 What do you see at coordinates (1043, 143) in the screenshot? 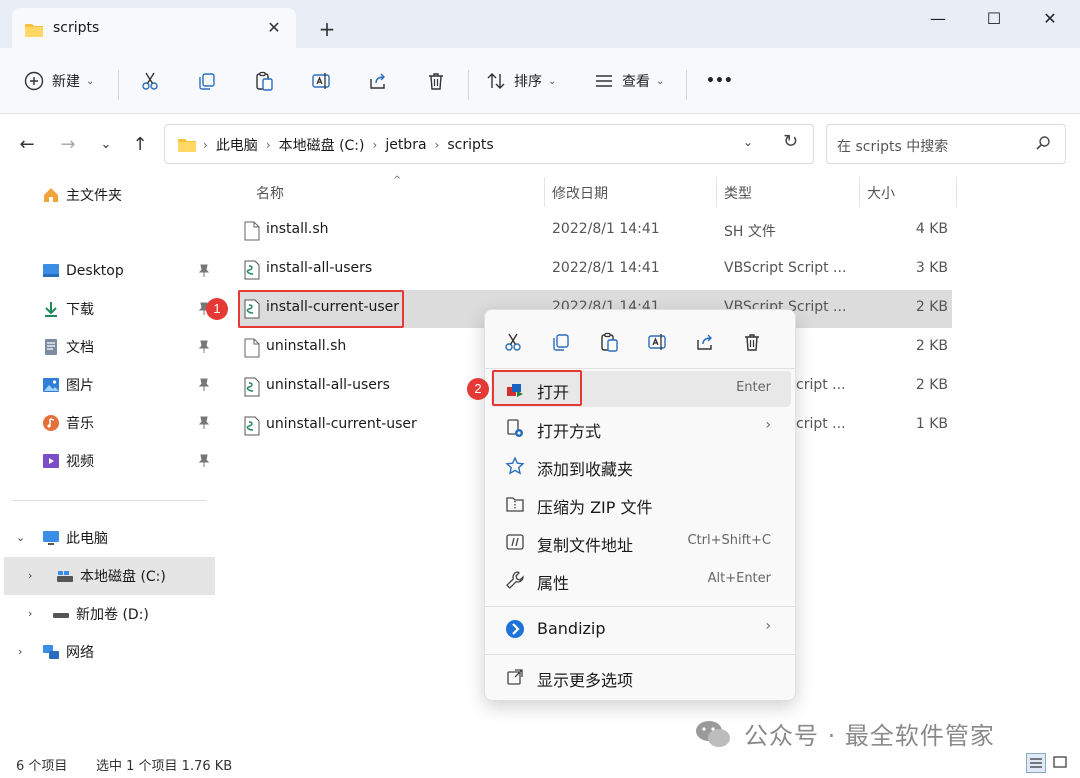
I see `search-icon` at bounding box center [1043, 143].